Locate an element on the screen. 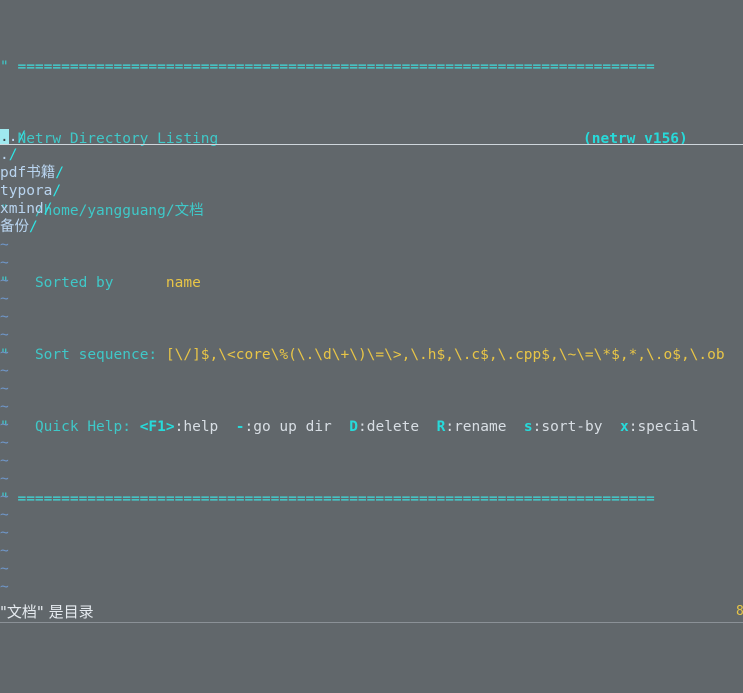 The width and height of the screenshot is (743, 693). list-item: xmind/ is located at coordinates (371, 209).